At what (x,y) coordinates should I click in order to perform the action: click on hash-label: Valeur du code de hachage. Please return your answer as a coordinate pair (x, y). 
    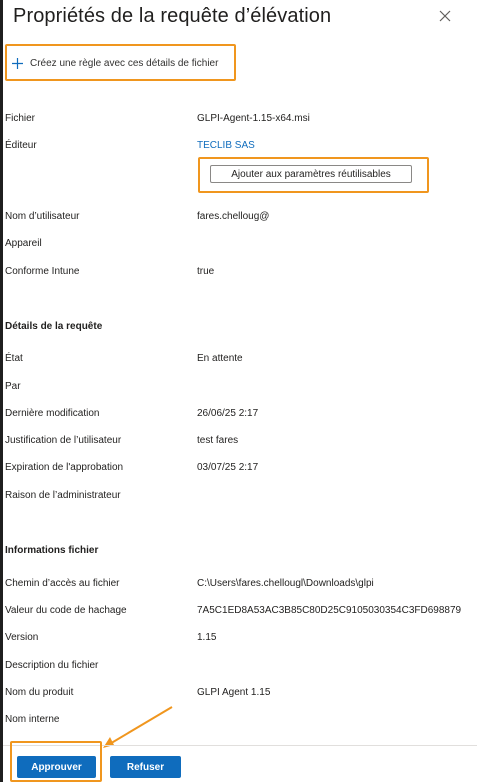
    Looking at the image, I should click on (66, 610).